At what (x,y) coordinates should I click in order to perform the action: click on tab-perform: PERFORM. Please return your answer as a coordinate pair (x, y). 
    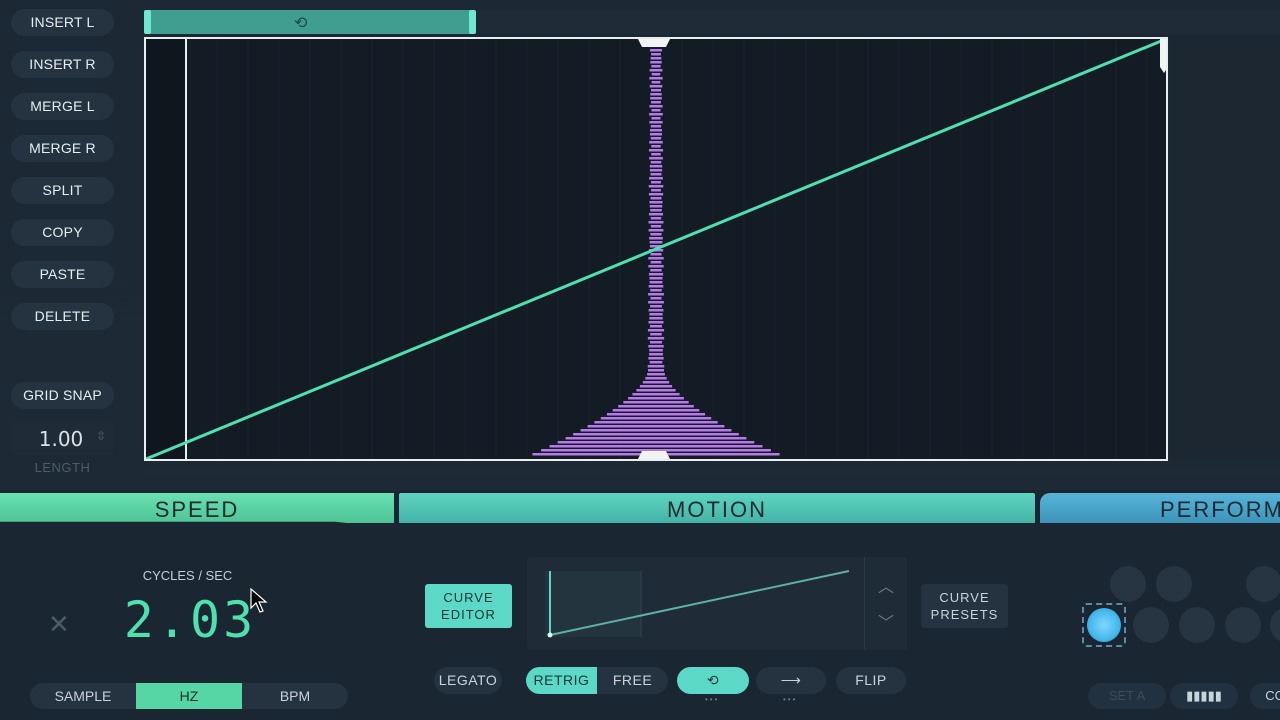
    Looking at the image, I should click on (1160, 508).